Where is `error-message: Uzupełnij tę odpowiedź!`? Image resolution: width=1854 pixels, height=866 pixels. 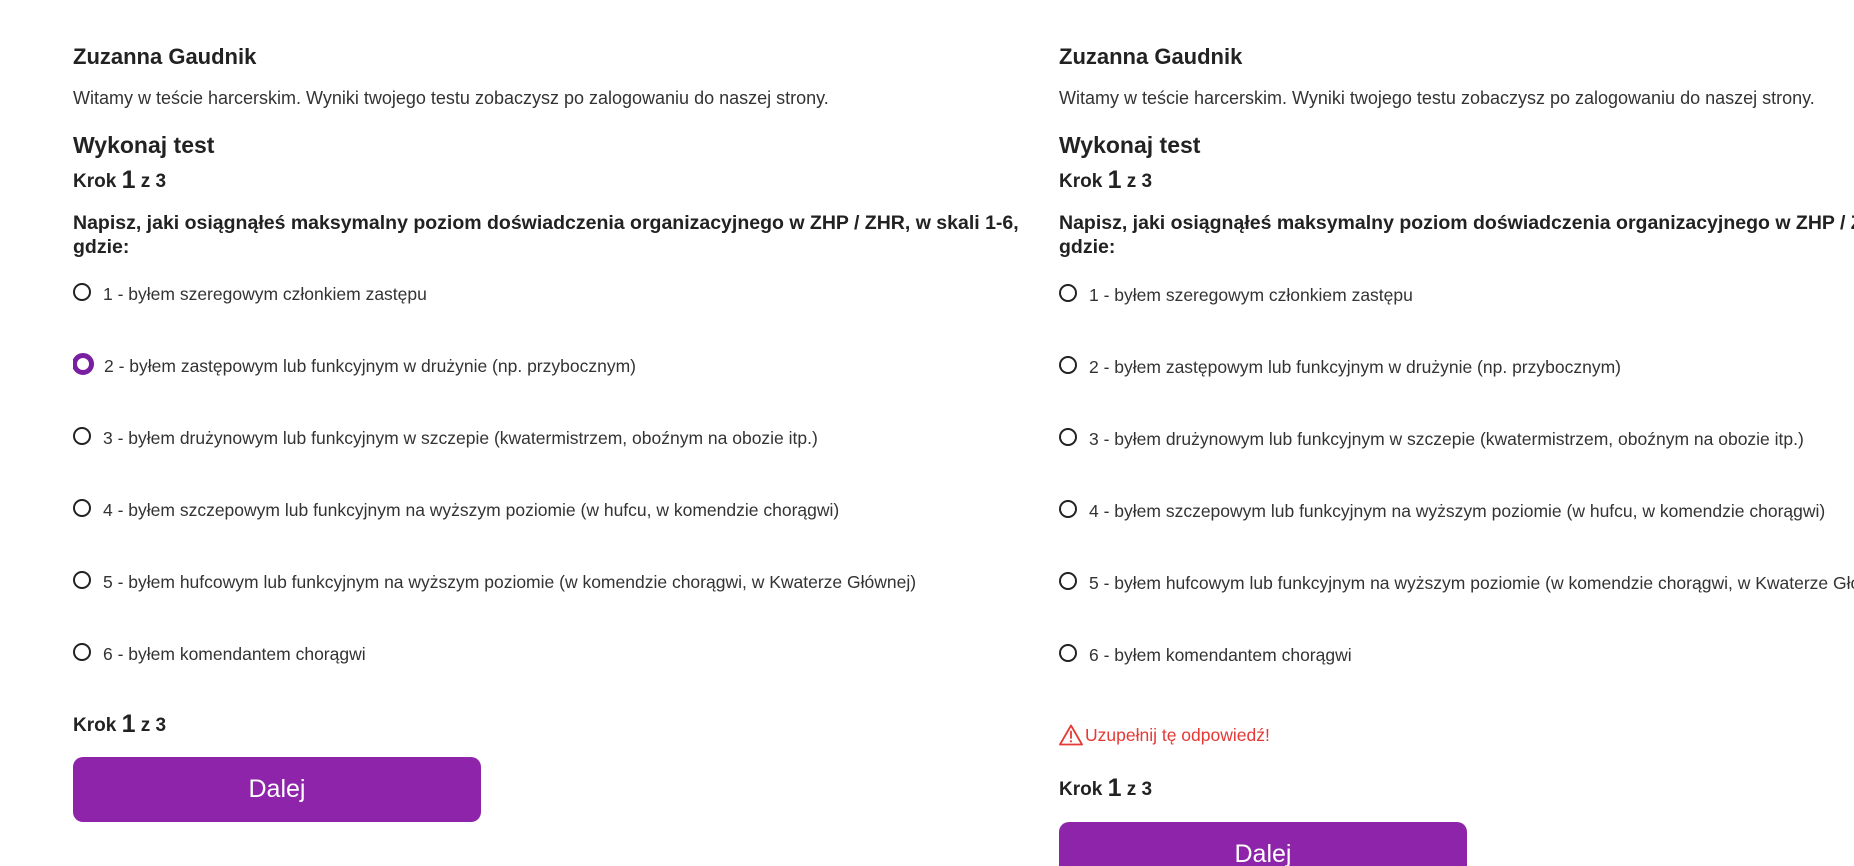 error-message: Uzupełnij tę odpowiedź! is located at coordinates (1177, 734).